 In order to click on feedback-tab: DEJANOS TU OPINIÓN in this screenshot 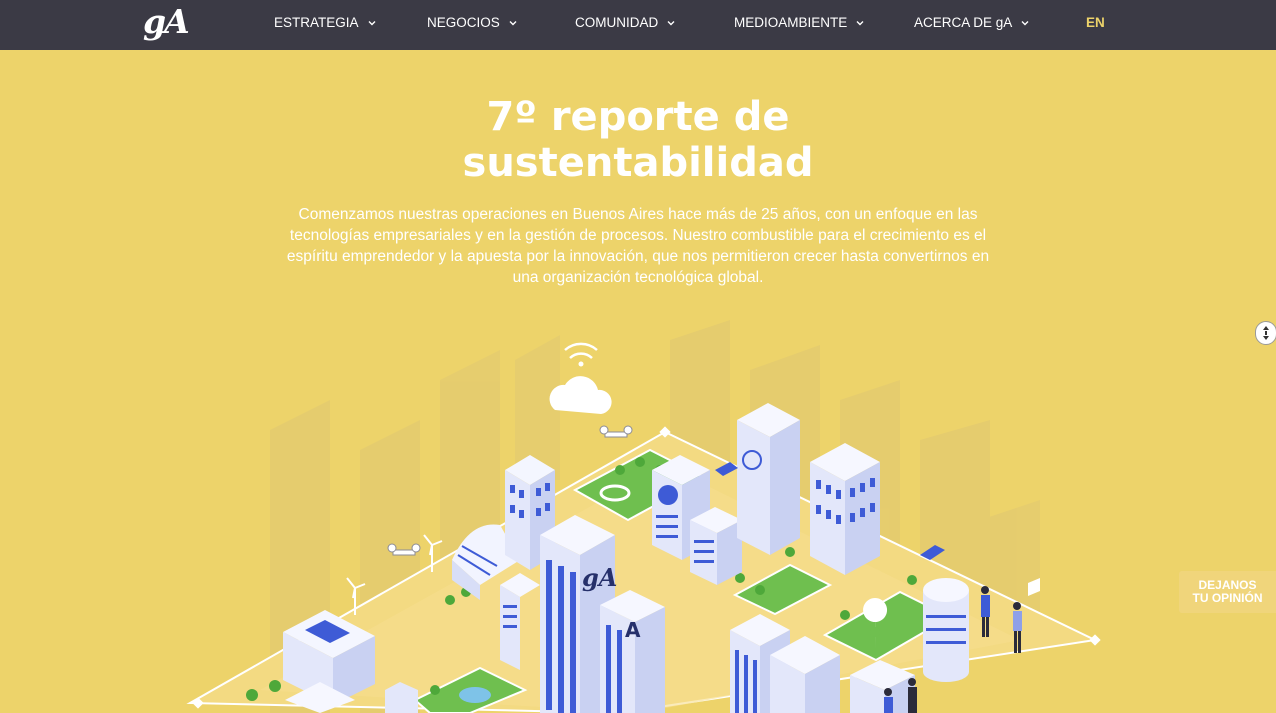, I will do `click(1227, 592)`.